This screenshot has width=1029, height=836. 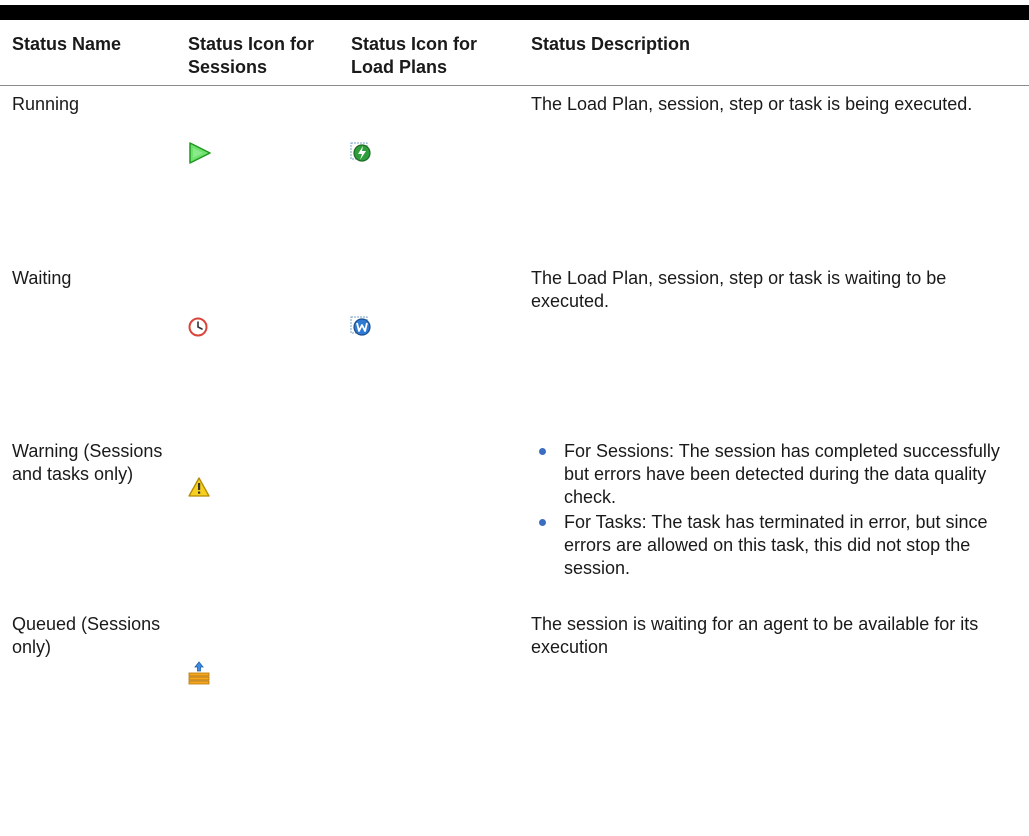 What do you see at coordinates (264, 519) in the screenshot?
I see `session-icon-cell-warning` at bounding box center [264, 519].